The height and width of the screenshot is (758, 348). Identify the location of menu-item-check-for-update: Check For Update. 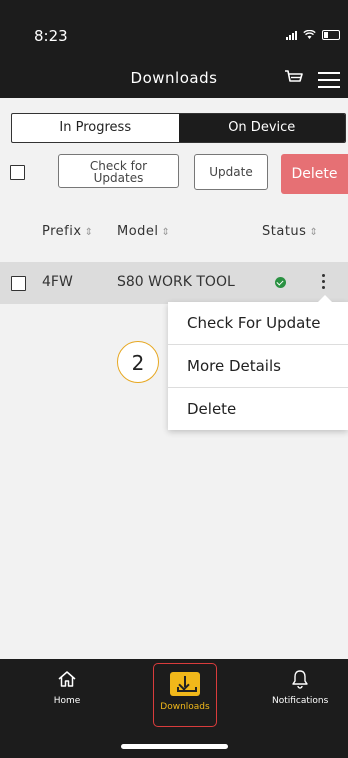
(258, 323).